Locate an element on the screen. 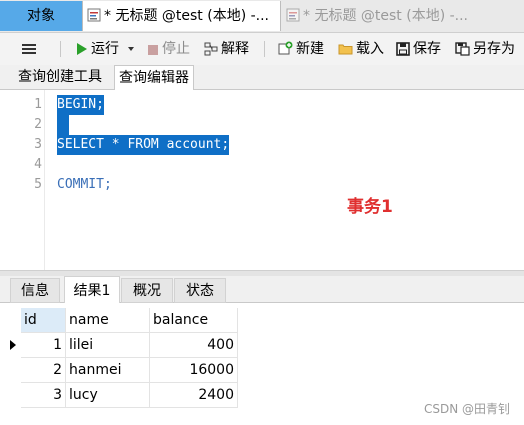  tab-query-builder: 查询创建工具 is located at coordinates (60, 77).